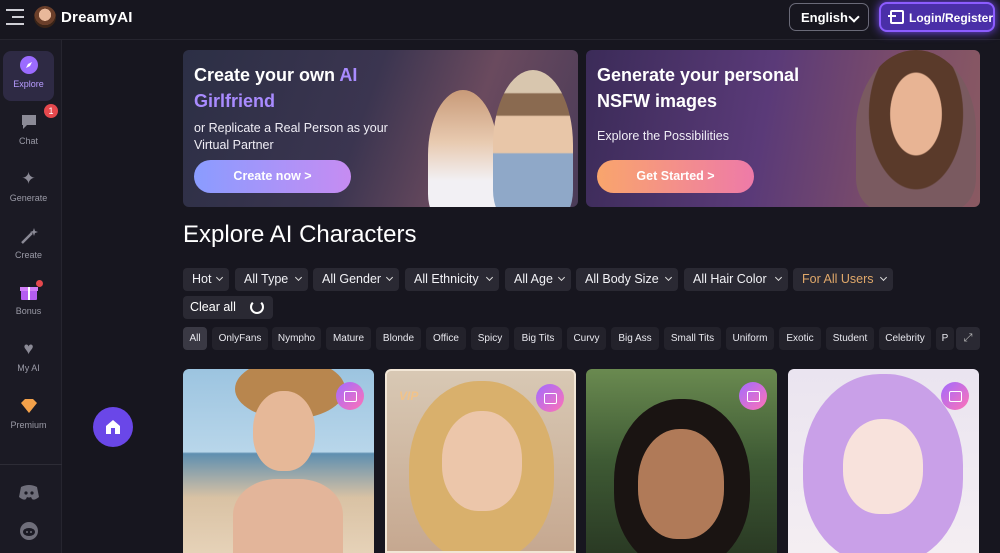 Image resolution: width=1000 pixels, height=553 pixels. What do you see at coordinates (635, 338) in the screenshot?
I see `tag-big-ass: Big Ass` at bounding box center [635, 338].